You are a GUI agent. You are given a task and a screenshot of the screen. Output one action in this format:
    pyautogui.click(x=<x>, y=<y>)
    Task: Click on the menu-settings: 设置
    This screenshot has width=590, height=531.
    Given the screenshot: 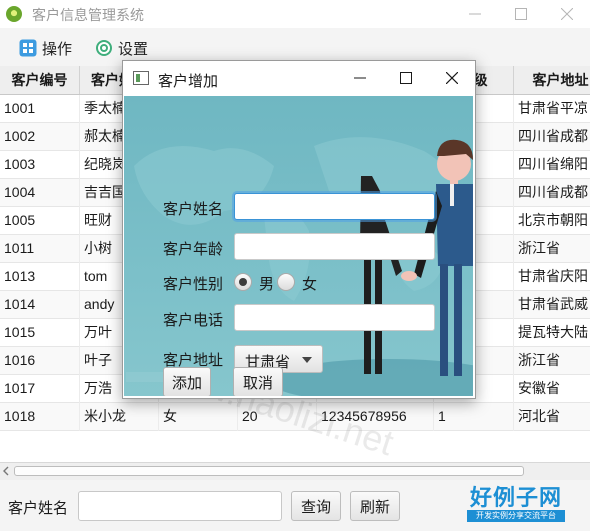 What is the action you would take?
    pyautogui.click(x=121, y=48)
    